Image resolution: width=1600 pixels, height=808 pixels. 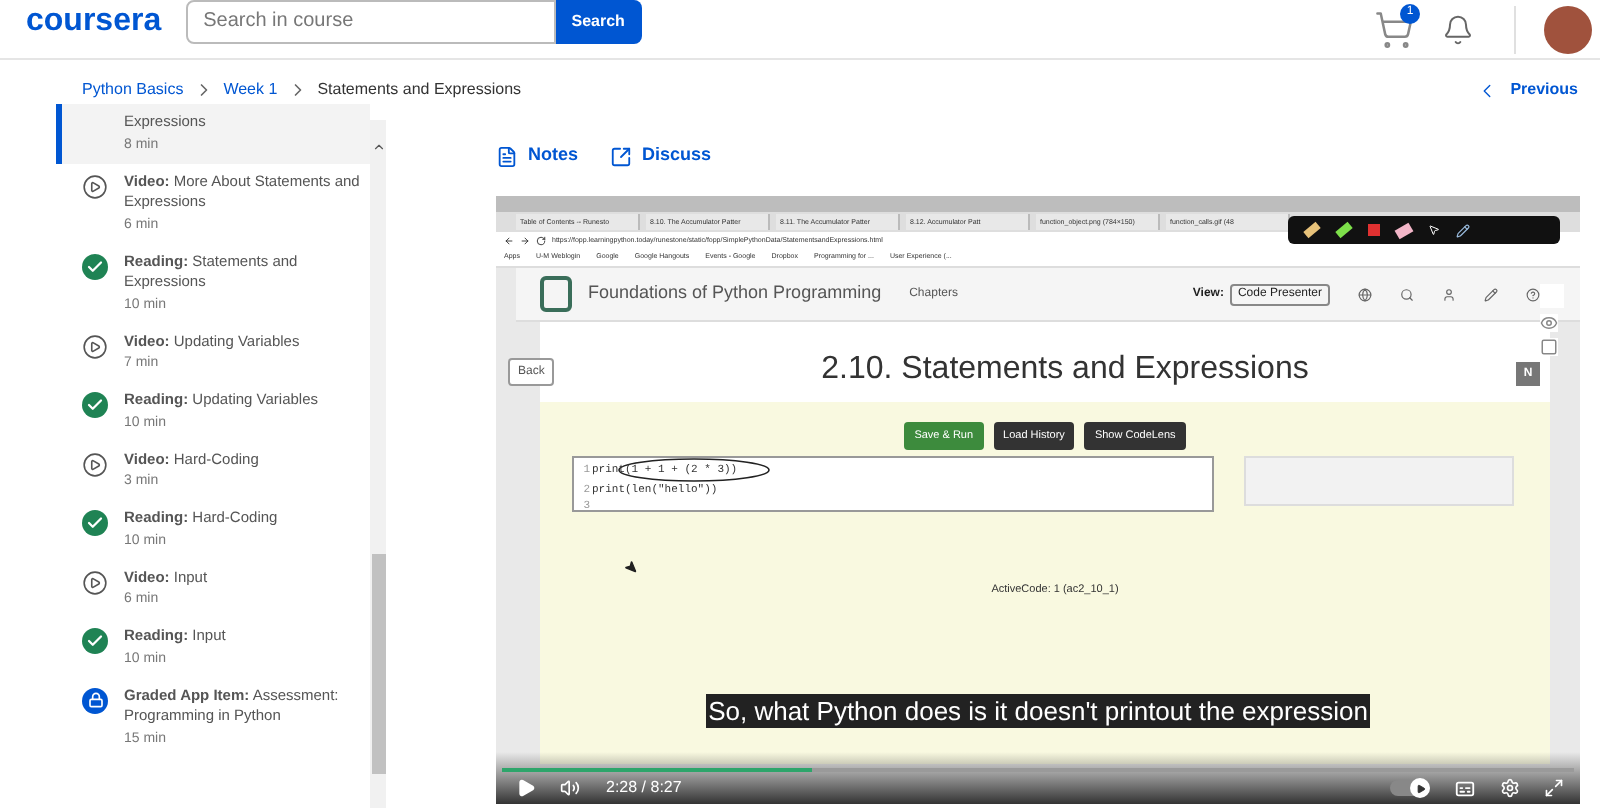 I want to click on cart-icon, so click(x=1394, y=29).